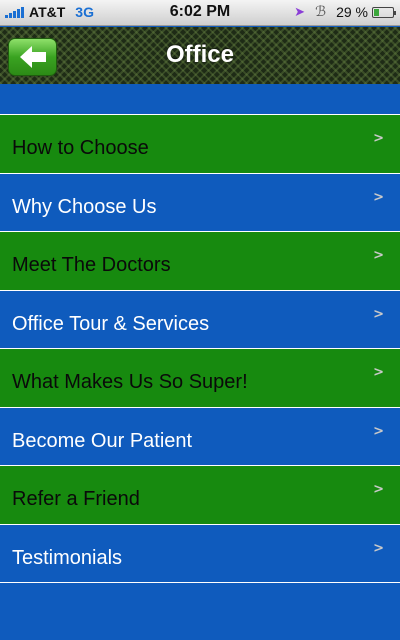  Describe the element at coordinates (130, 382) in the screenshot. I see `menu-item-label: What Makes Us So Super!` at that location.